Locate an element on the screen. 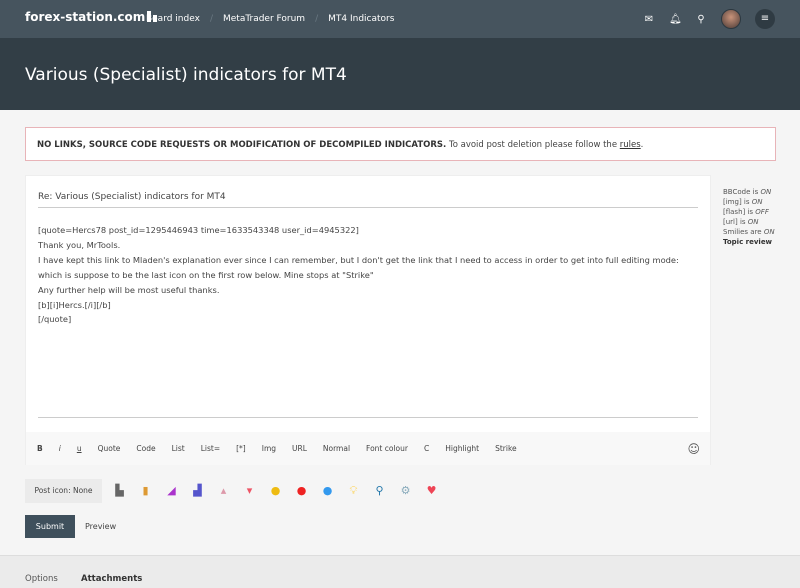 Image resolution: width=800 pixels, height=588 pixels. code-button: Code is located at coordinates (145, 448).